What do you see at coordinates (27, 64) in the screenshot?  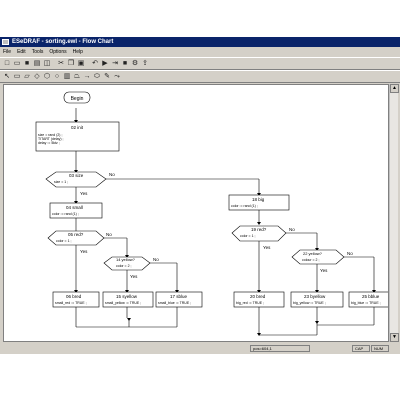 I see `save-icon: ■` at bounding box center [27, 64].